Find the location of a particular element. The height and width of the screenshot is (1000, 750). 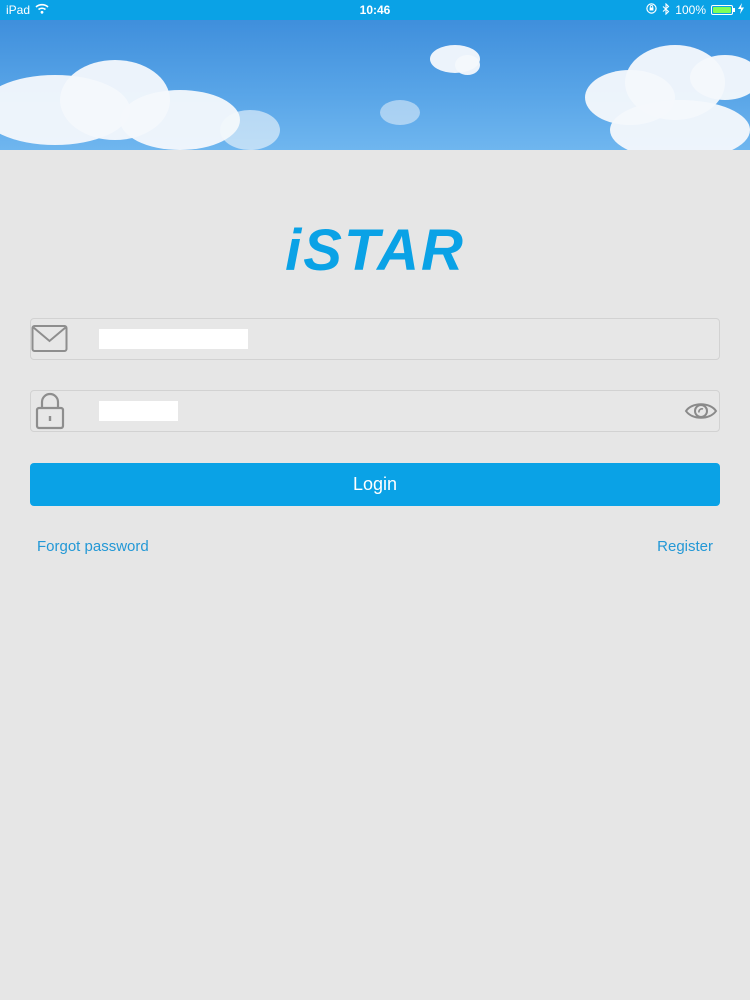

battery-percent: 100% is located at coordinates (690, 10).